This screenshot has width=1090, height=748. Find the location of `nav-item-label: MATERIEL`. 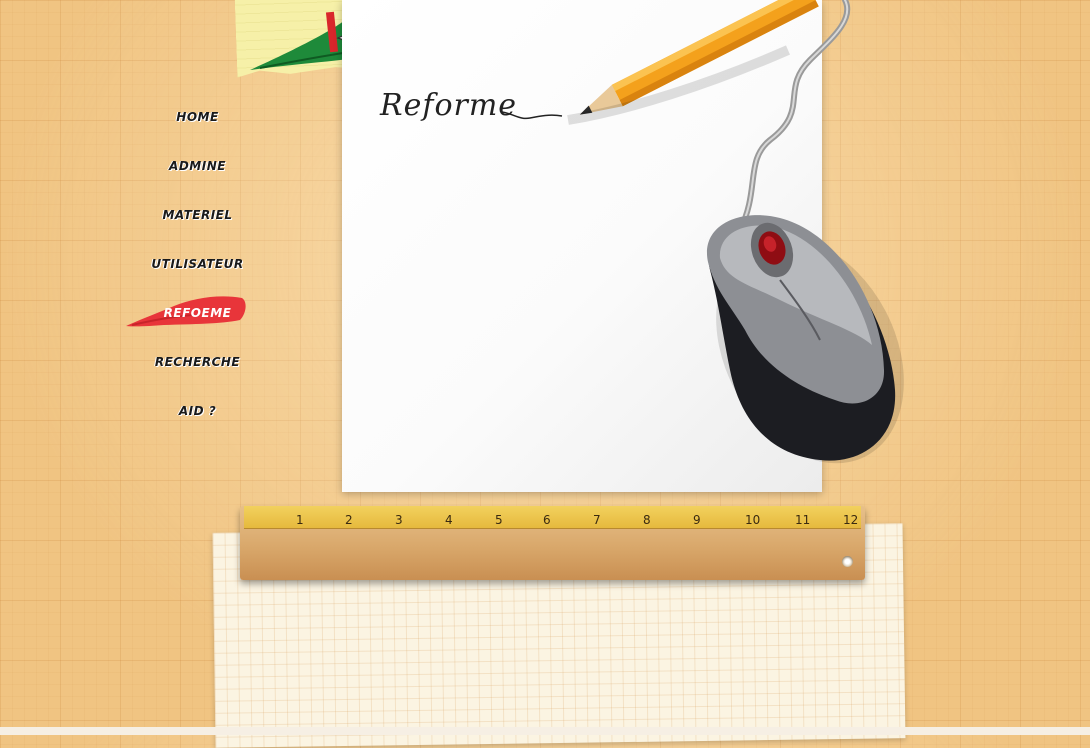

nav-item-label: MATERIEL is located at coordinates (197, 214).